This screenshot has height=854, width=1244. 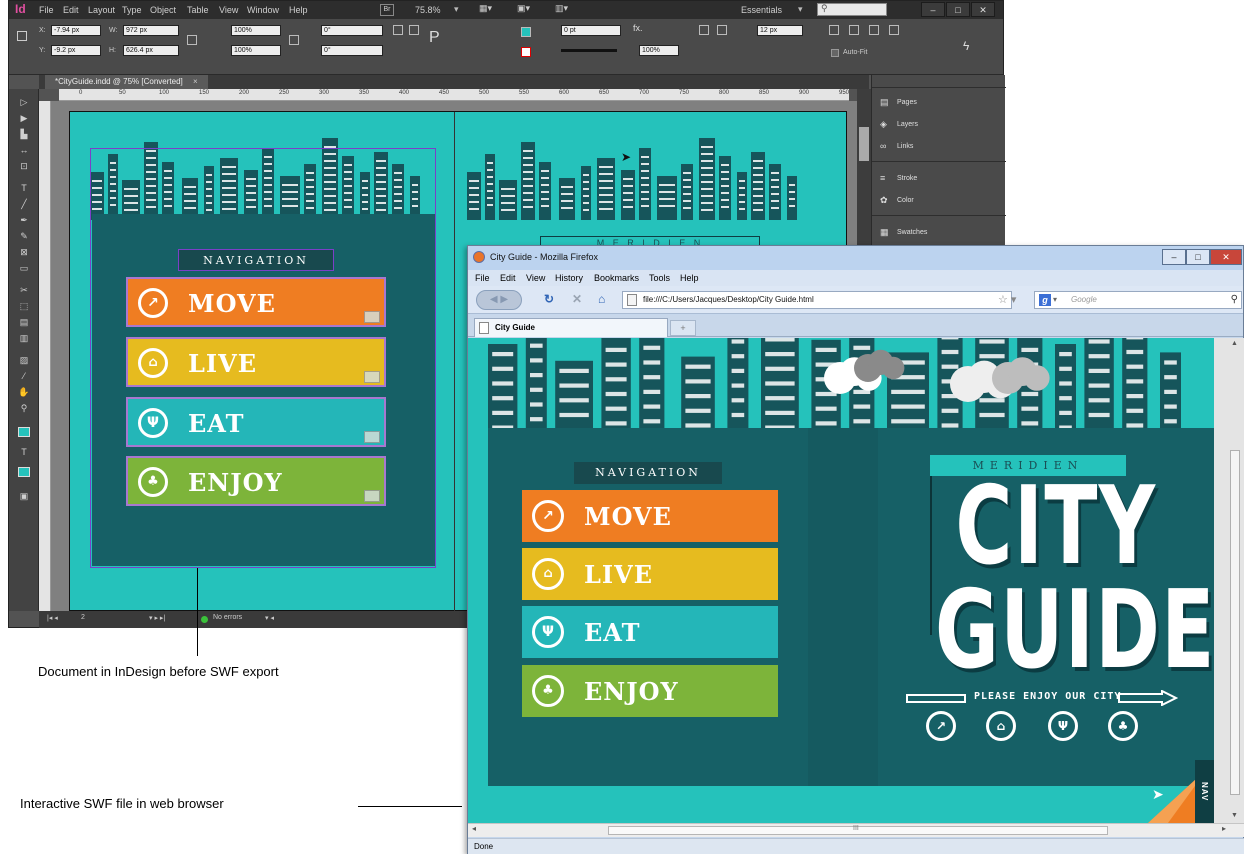 I want to click on fork-icon: Ψ, so click(x=1063, y=726).